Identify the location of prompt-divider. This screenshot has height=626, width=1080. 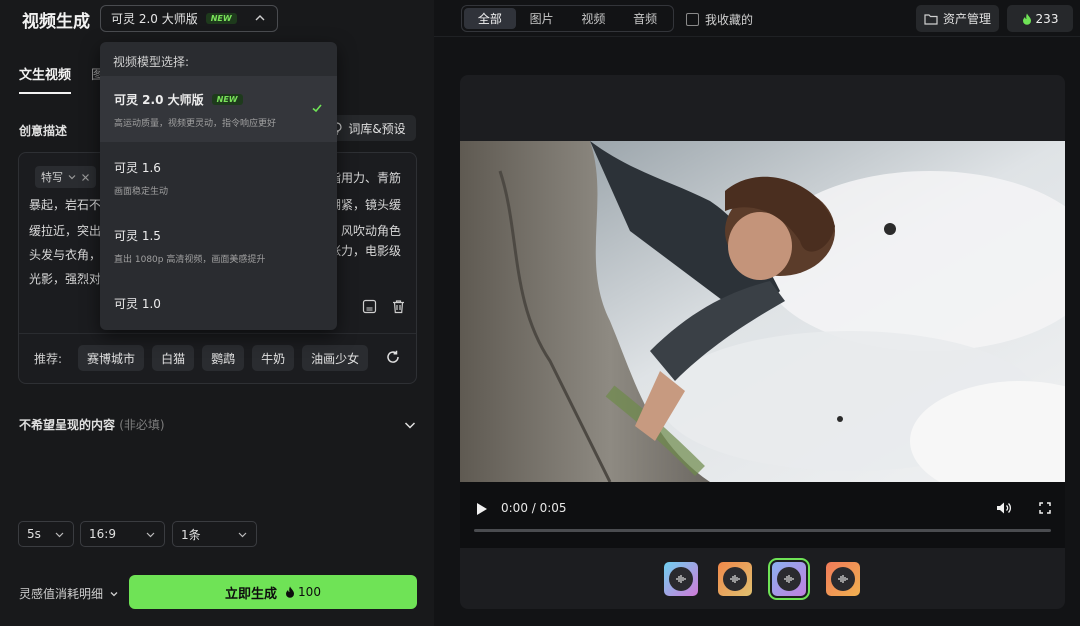
(217, 333).